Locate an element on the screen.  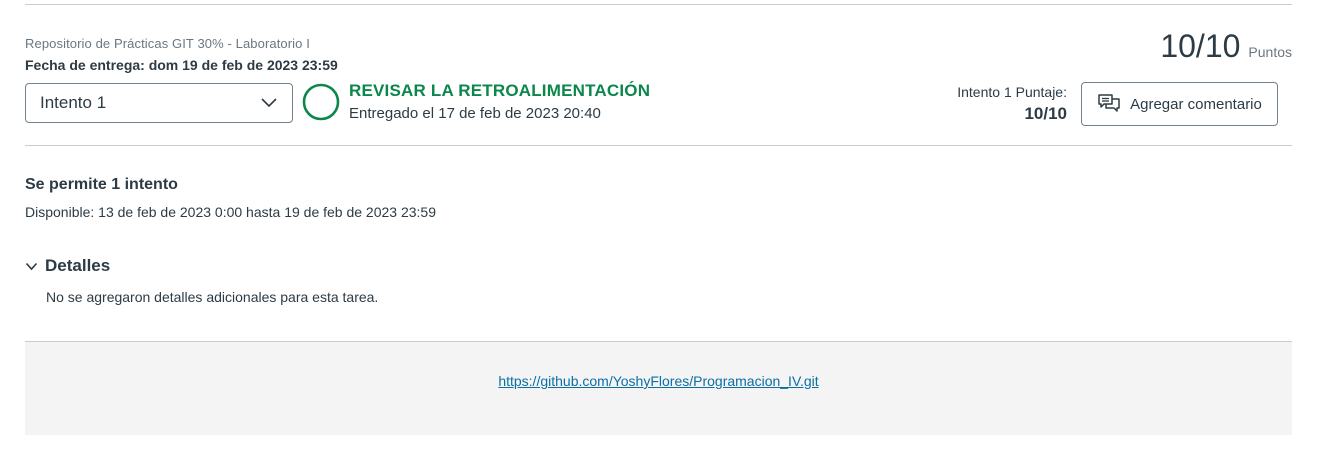
section-divider is located at coordinates (658, 145).